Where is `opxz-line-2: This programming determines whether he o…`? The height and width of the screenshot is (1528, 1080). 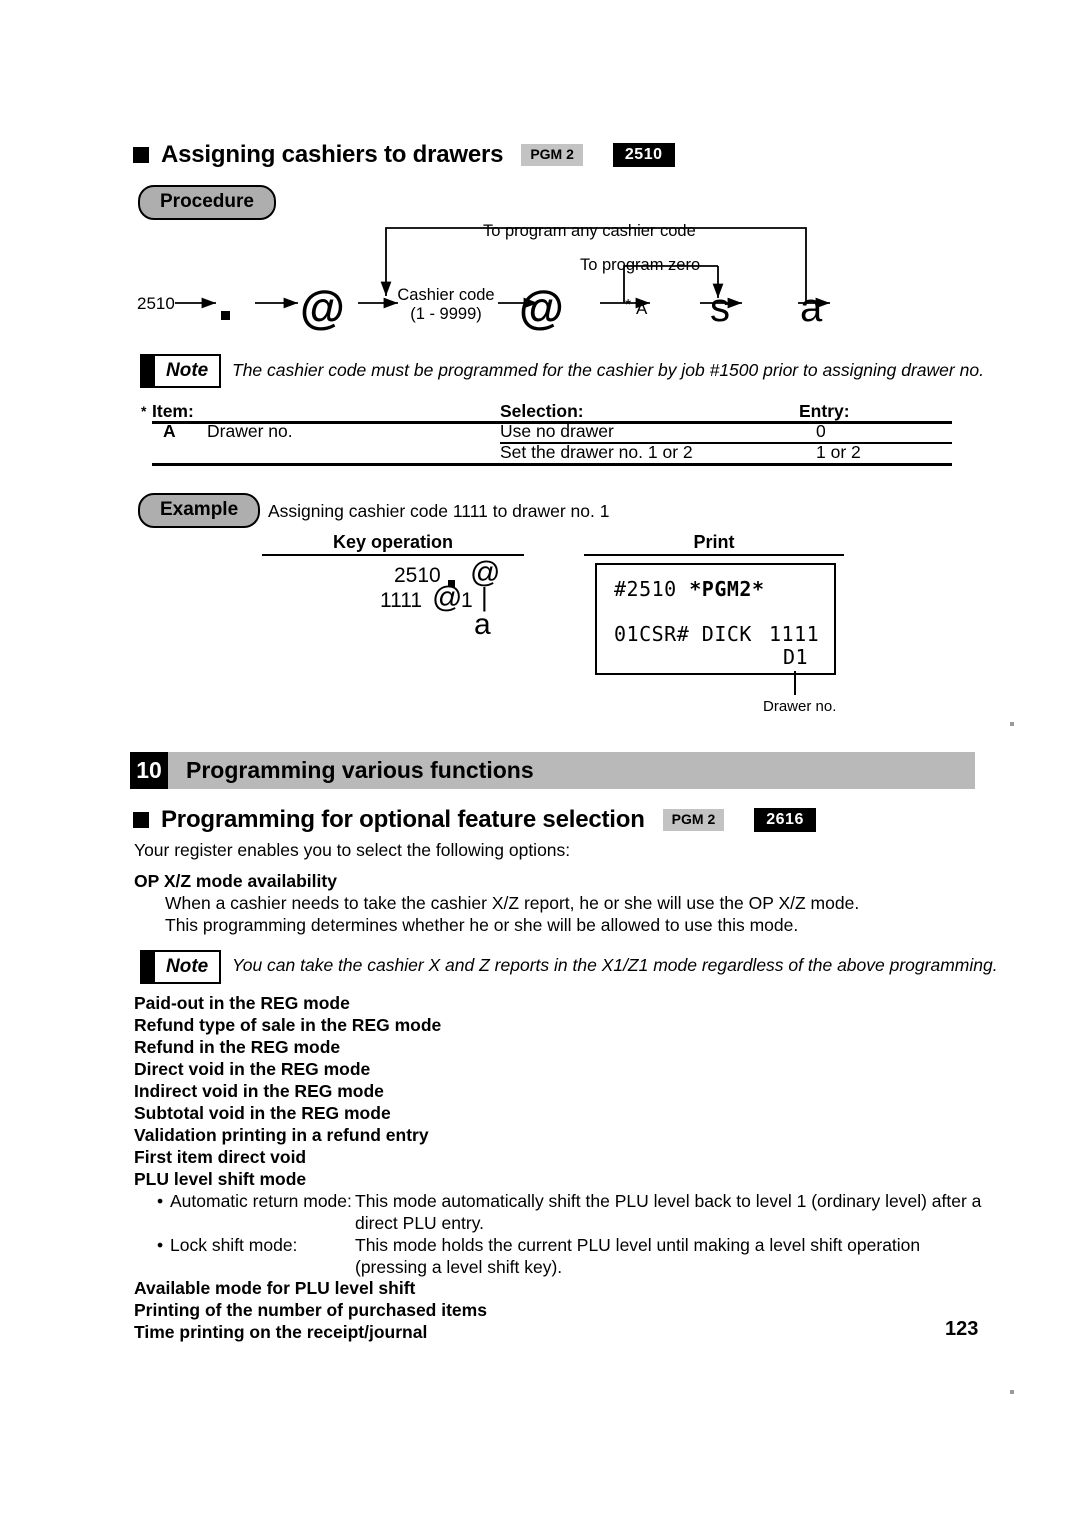
opxz-line-2: This programming determines whether he o… is located at coordinates (482, 925).